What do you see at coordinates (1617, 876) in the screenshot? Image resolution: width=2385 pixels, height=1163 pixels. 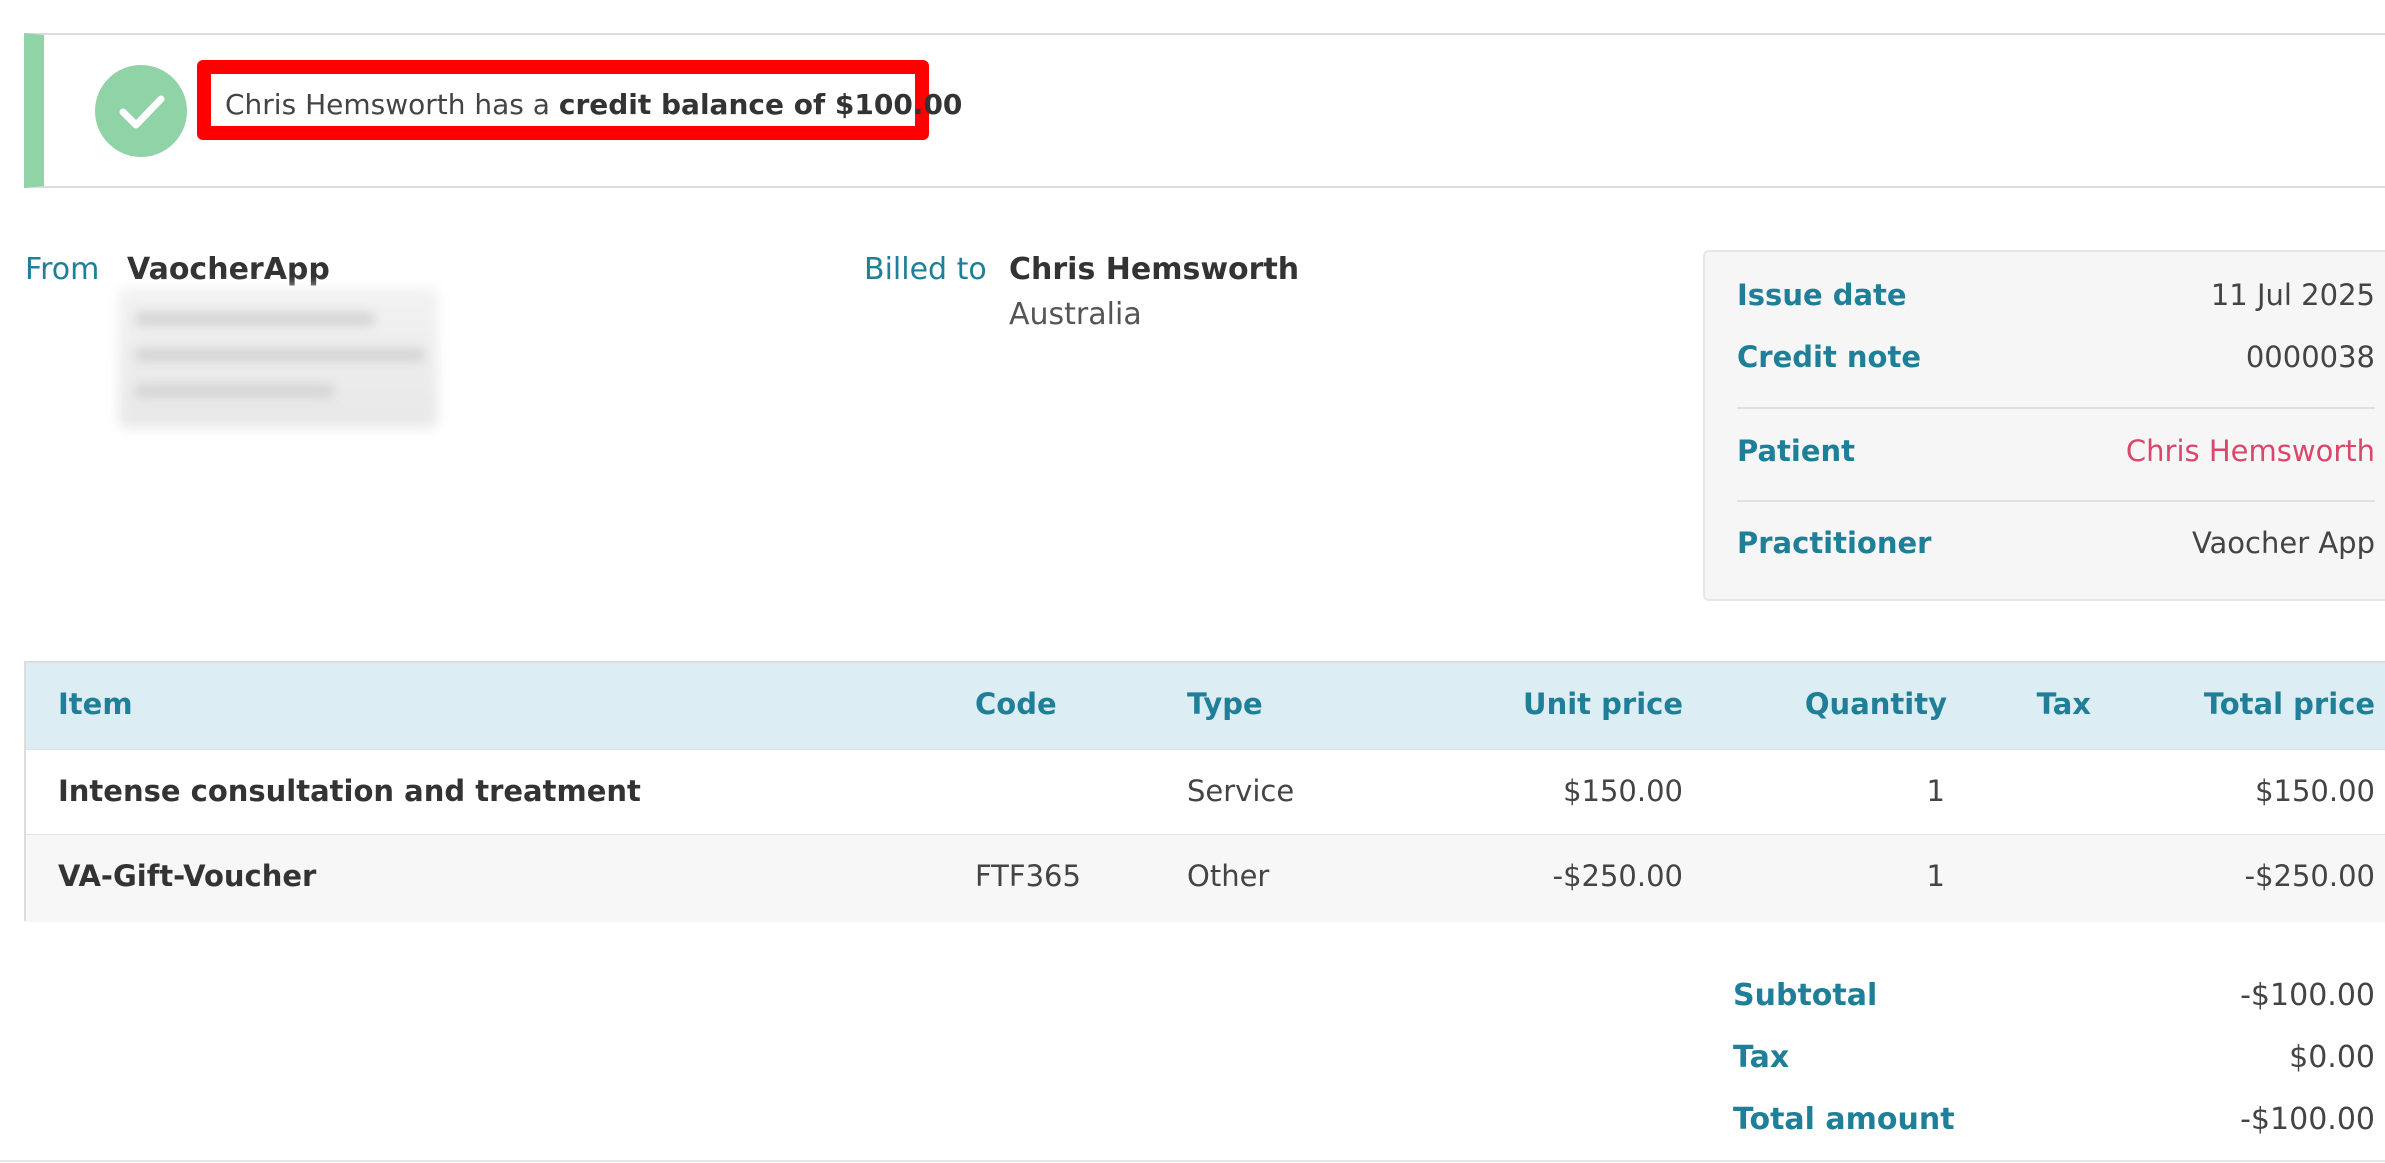 I see `row-unit-price: -$250.00` at bounding box center [1617, 876].